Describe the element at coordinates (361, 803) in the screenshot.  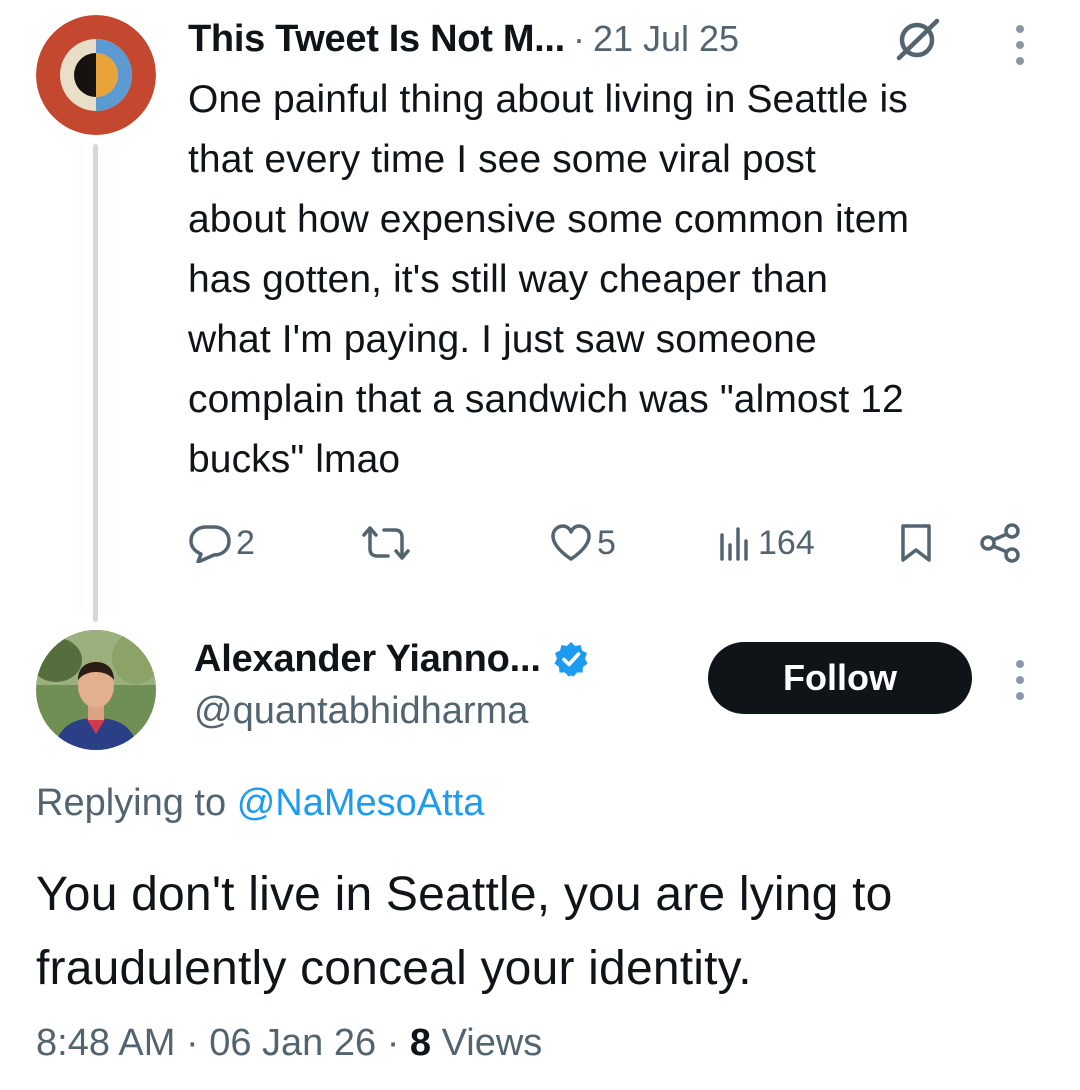
I see `replying-to-mention: @NaMesoAtta` at that location.